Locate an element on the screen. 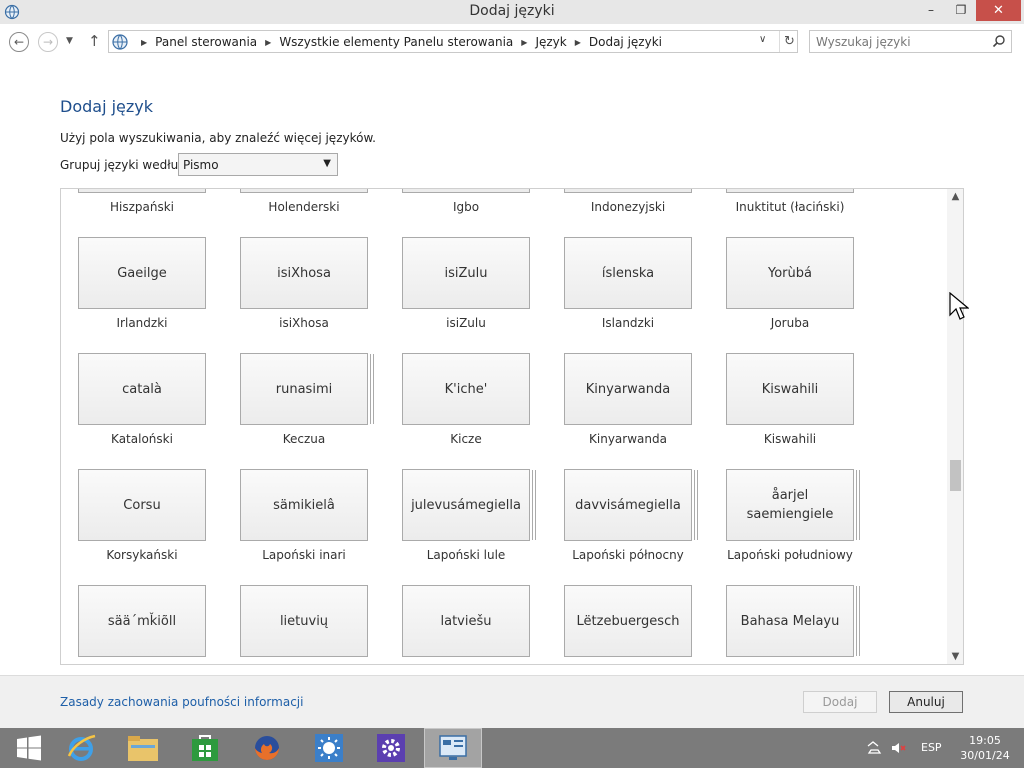 Image resolution: width=1024 pixels, height=768 pixels. up-button: ↑ is located at coordinates (94, 41).